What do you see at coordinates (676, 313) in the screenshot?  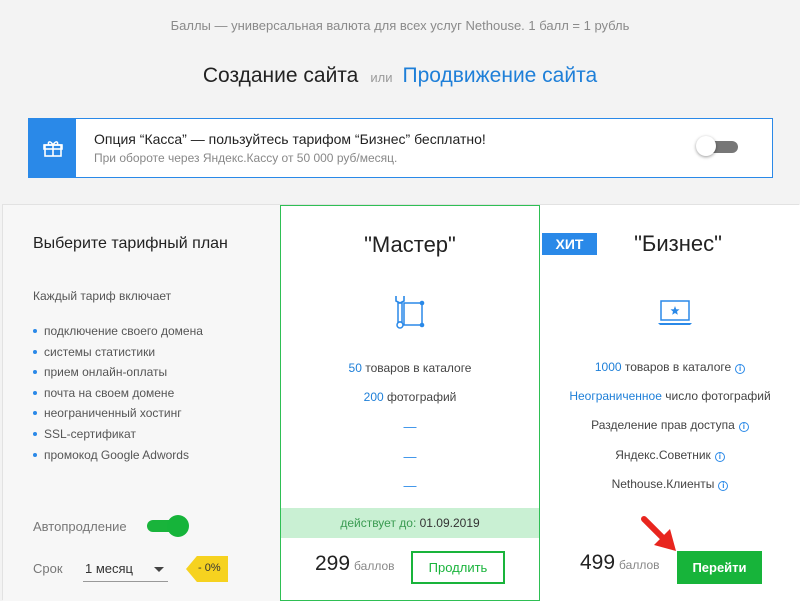 I see `laptop-star-icon` at bounding box center [676, 313].